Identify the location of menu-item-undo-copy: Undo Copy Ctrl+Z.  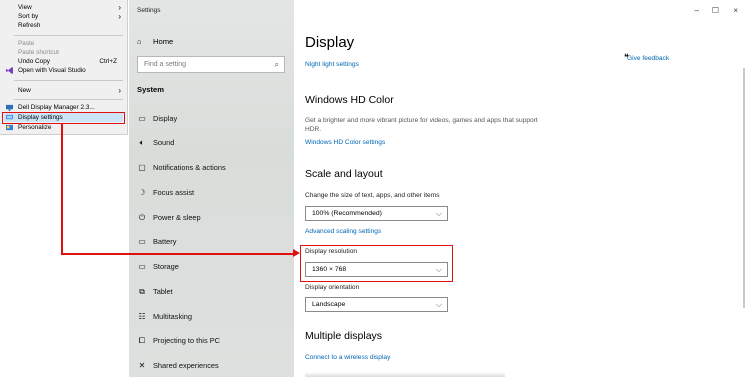
(63, 61).